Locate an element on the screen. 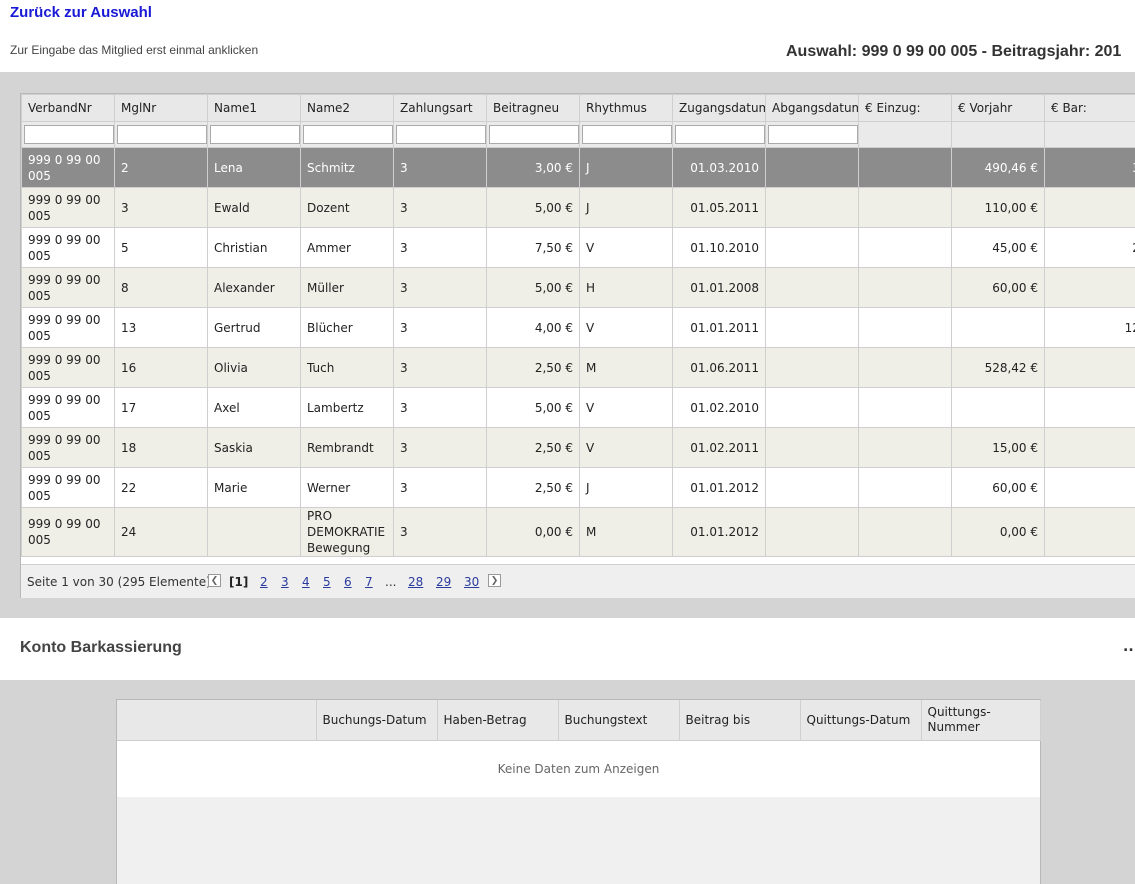  cell-eur-vorjahr: 0,00 € is located at coordinates (998, 532).